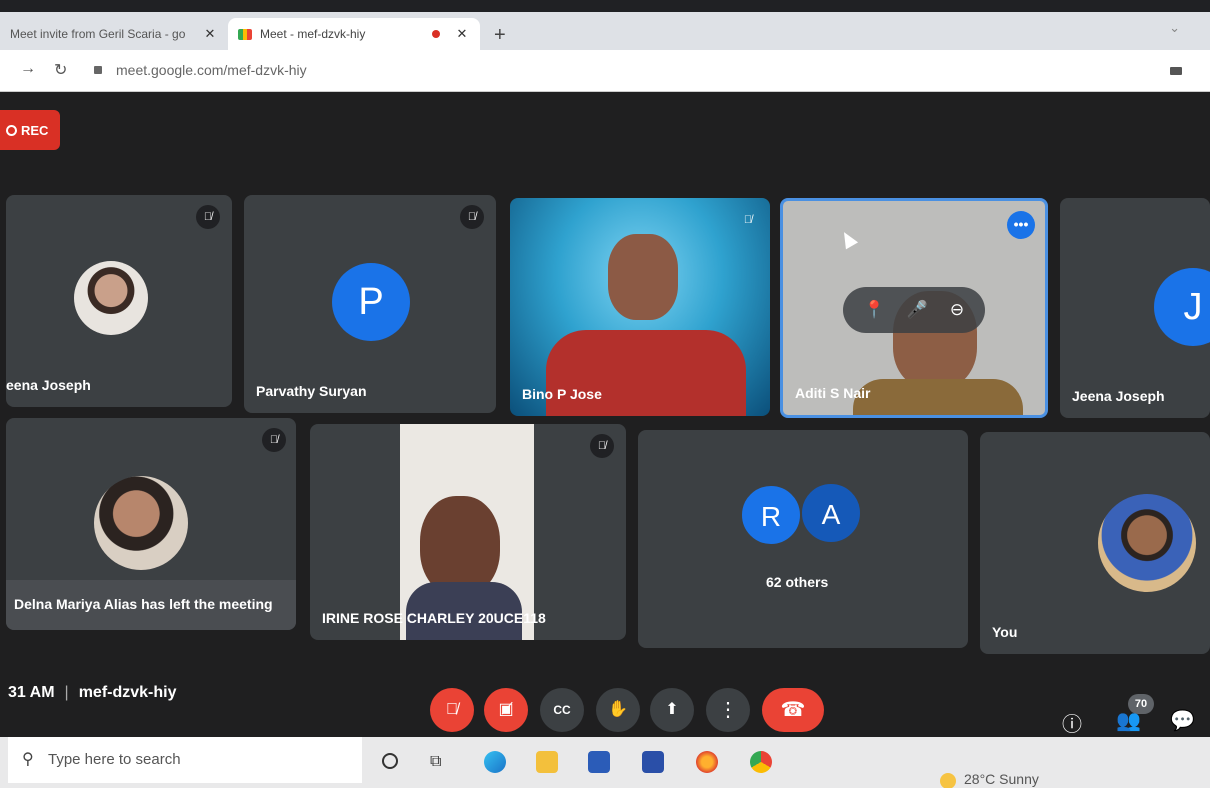  What do you see at coordinates (848, 239) in the screenshot?
I see `mouse-cursor-icon` at bounding box center [848, 239].